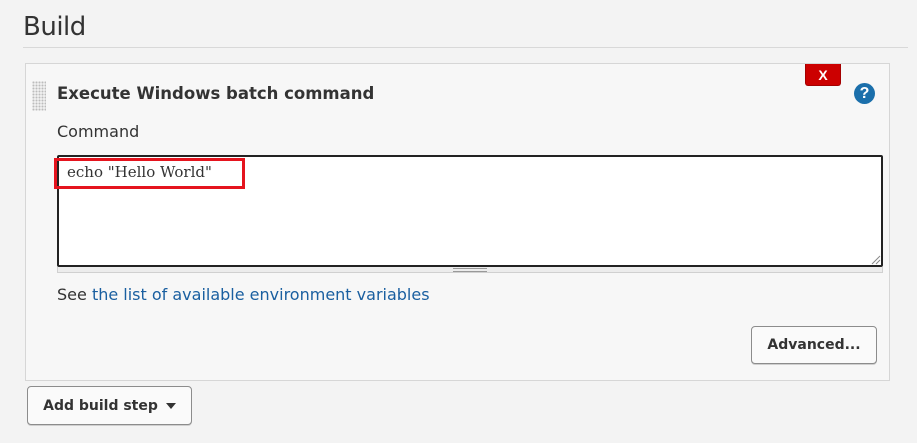 Image resolution: width=917 pixels, height=443 pixels. What do you see at coordinates (39, 96) in the screenshot?
I see `drag-handle` at bounding box center [39, 96].